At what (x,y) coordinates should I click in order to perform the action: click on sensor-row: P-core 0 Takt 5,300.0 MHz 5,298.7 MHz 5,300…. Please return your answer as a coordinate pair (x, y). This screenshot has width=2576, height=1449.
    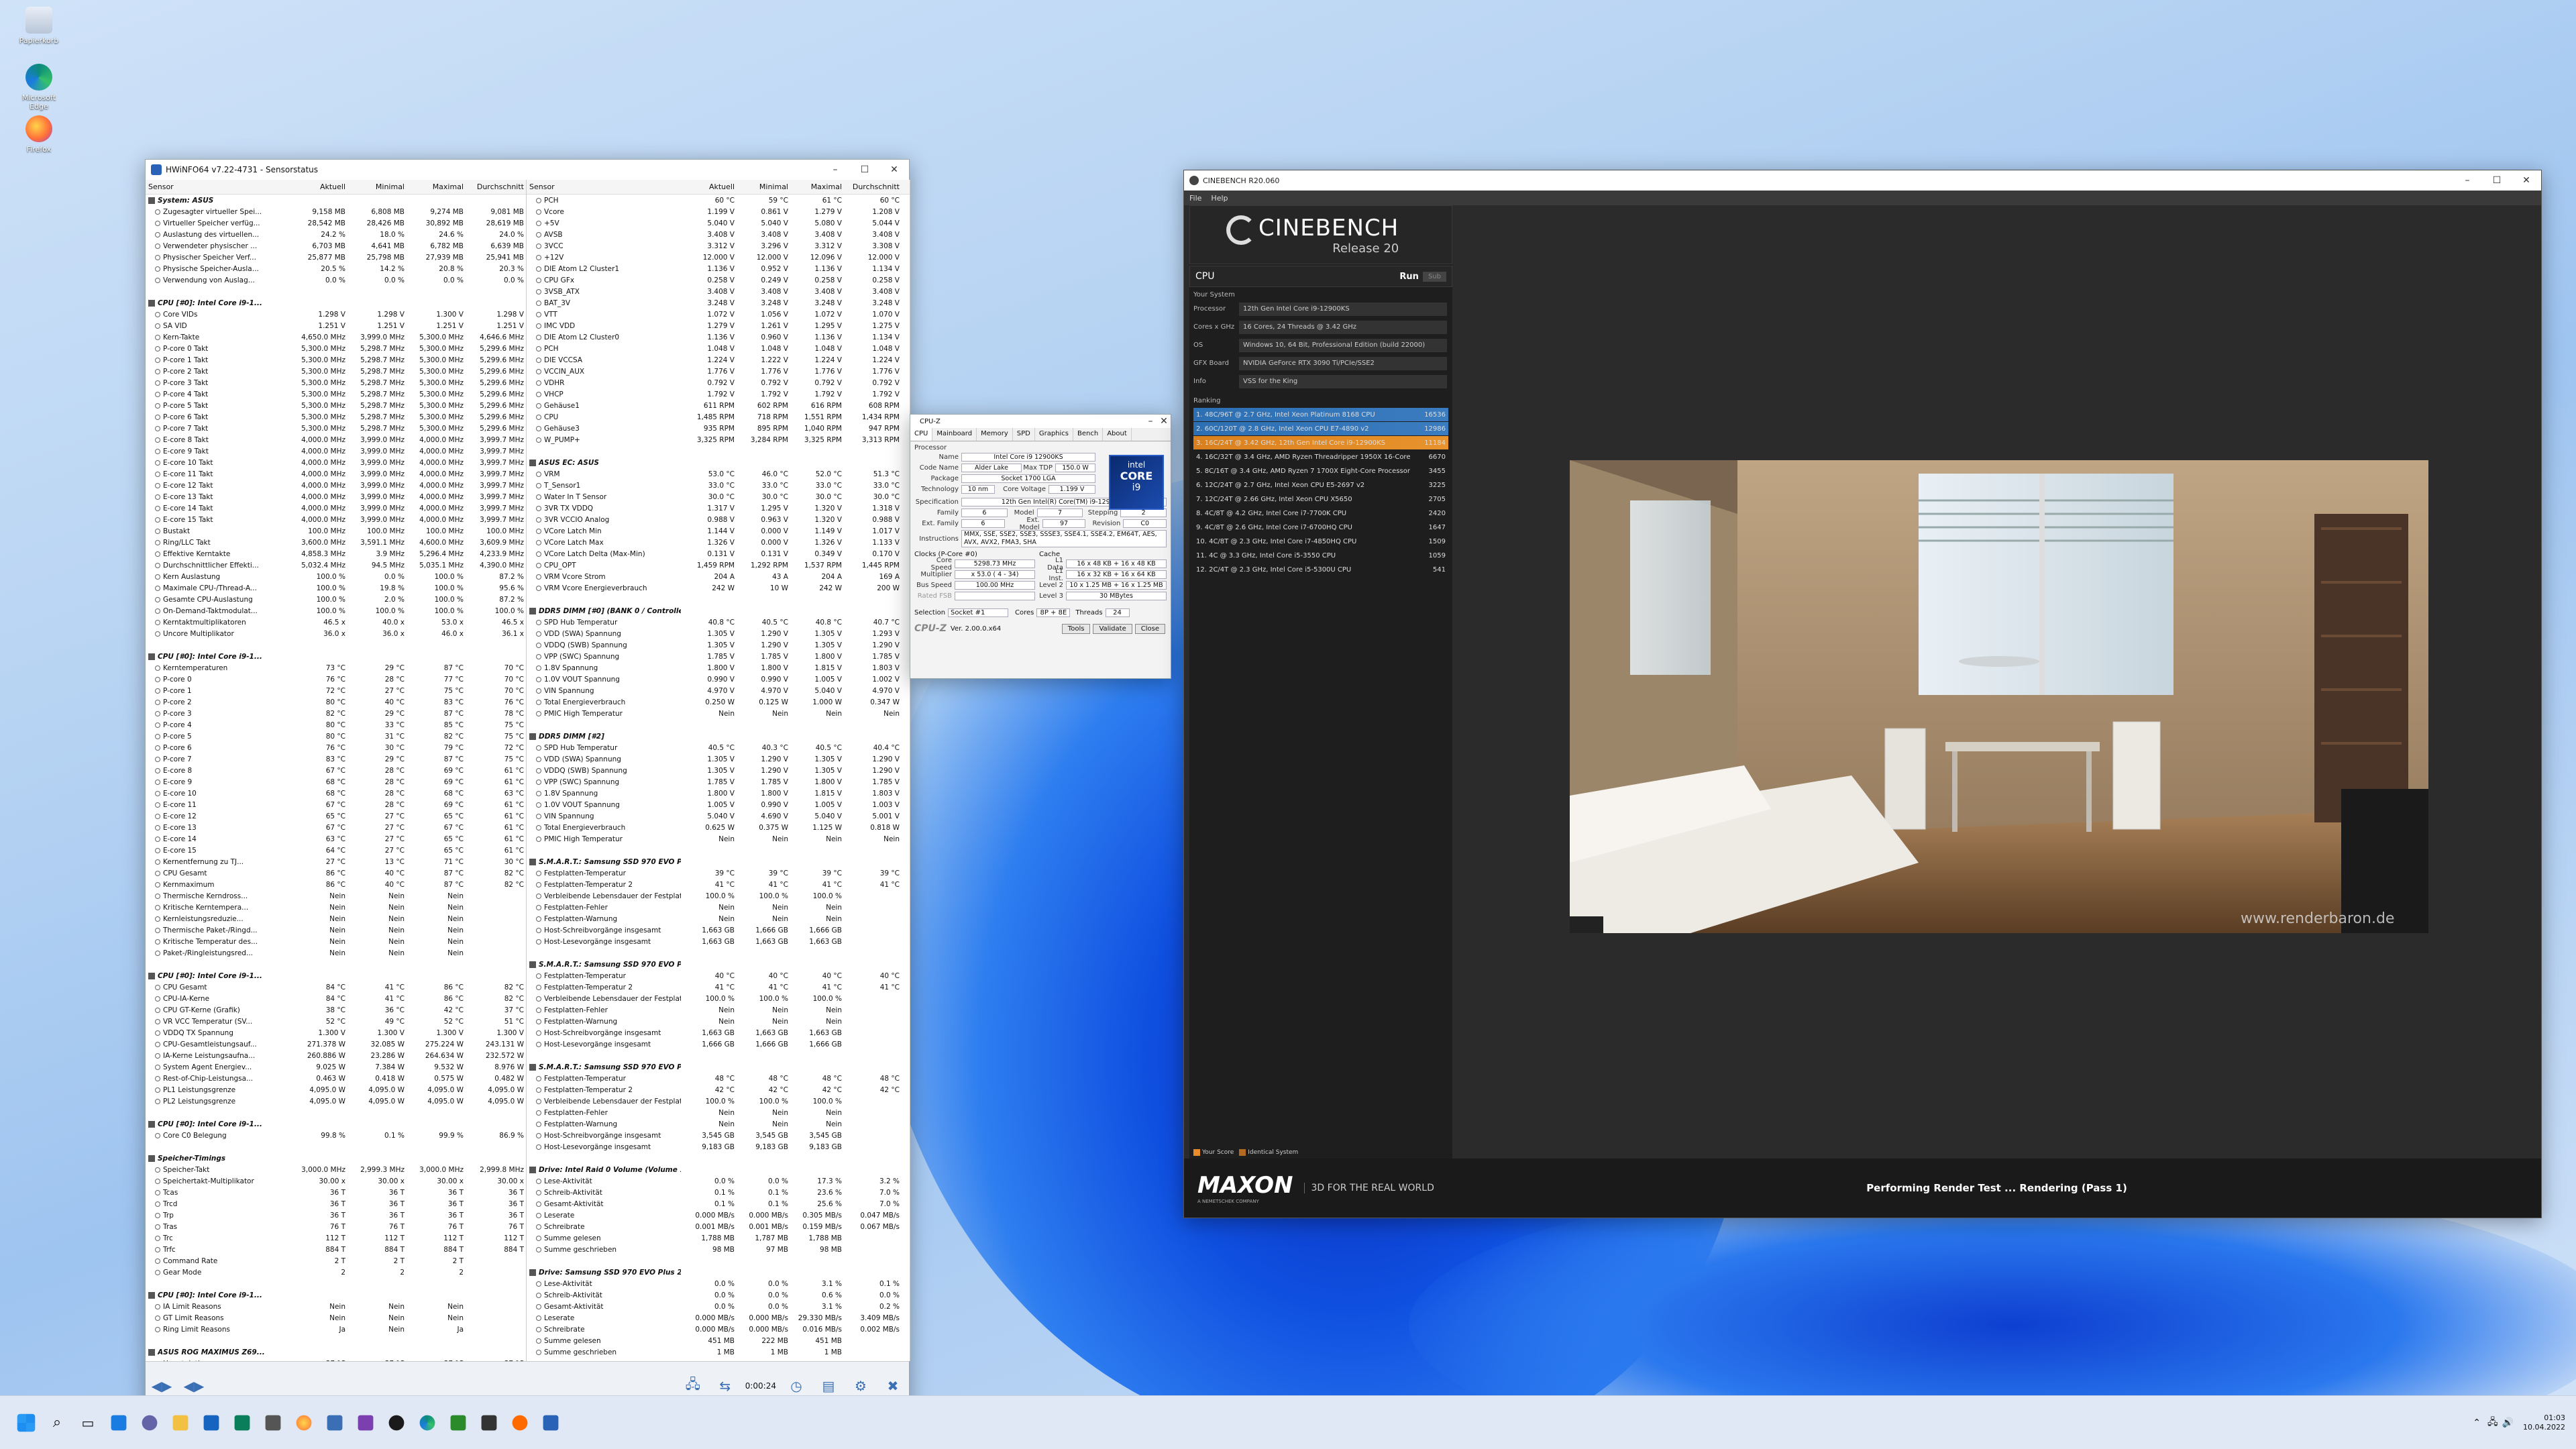
    Looking at the image, I should click on (336, 348).